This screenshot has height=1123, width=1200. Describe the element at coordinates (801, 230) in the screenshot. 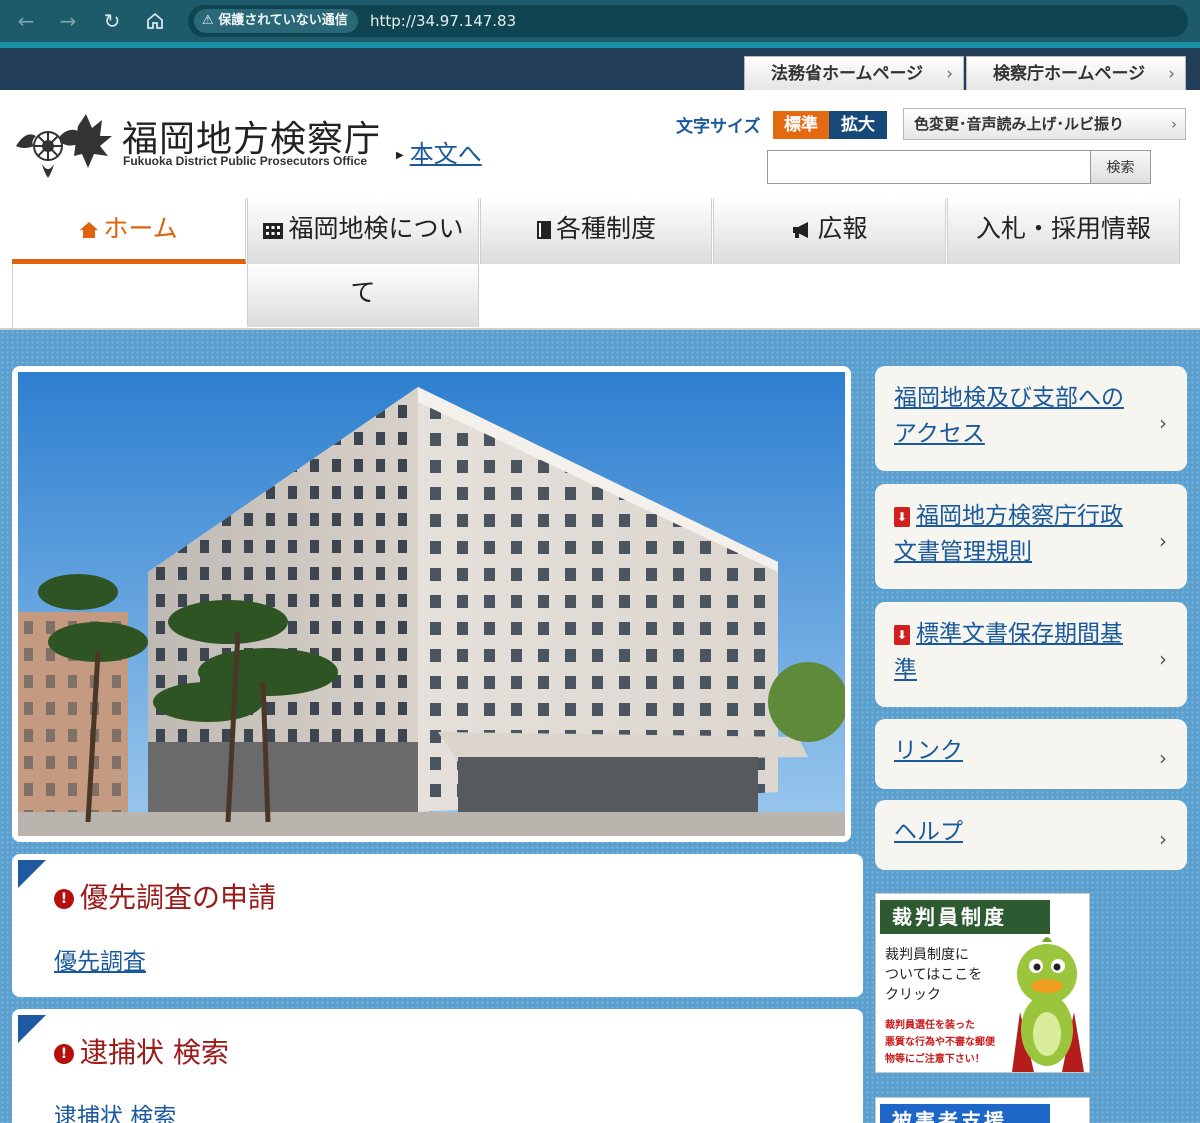

I see `megaphone-icon` at that location.